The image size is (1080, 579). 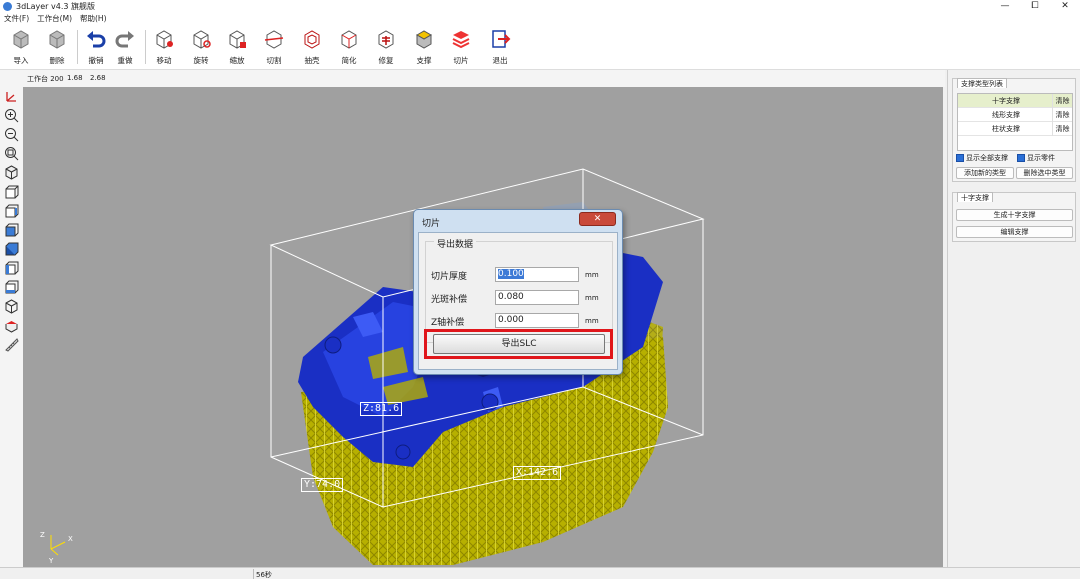 What do you see at coordinates (11, 287) in the screenshot?
I see `view-bottom-icon` at bounding box center [11, 287].